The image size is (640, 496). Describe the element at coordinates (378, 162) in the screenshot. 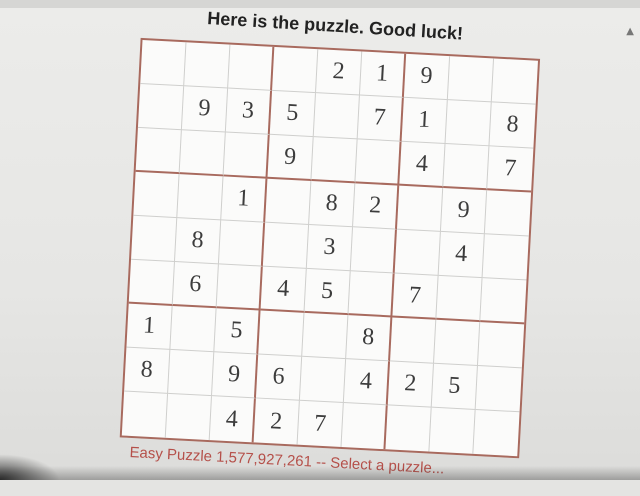

I see `sudoku-cell-r3c6` at that location.